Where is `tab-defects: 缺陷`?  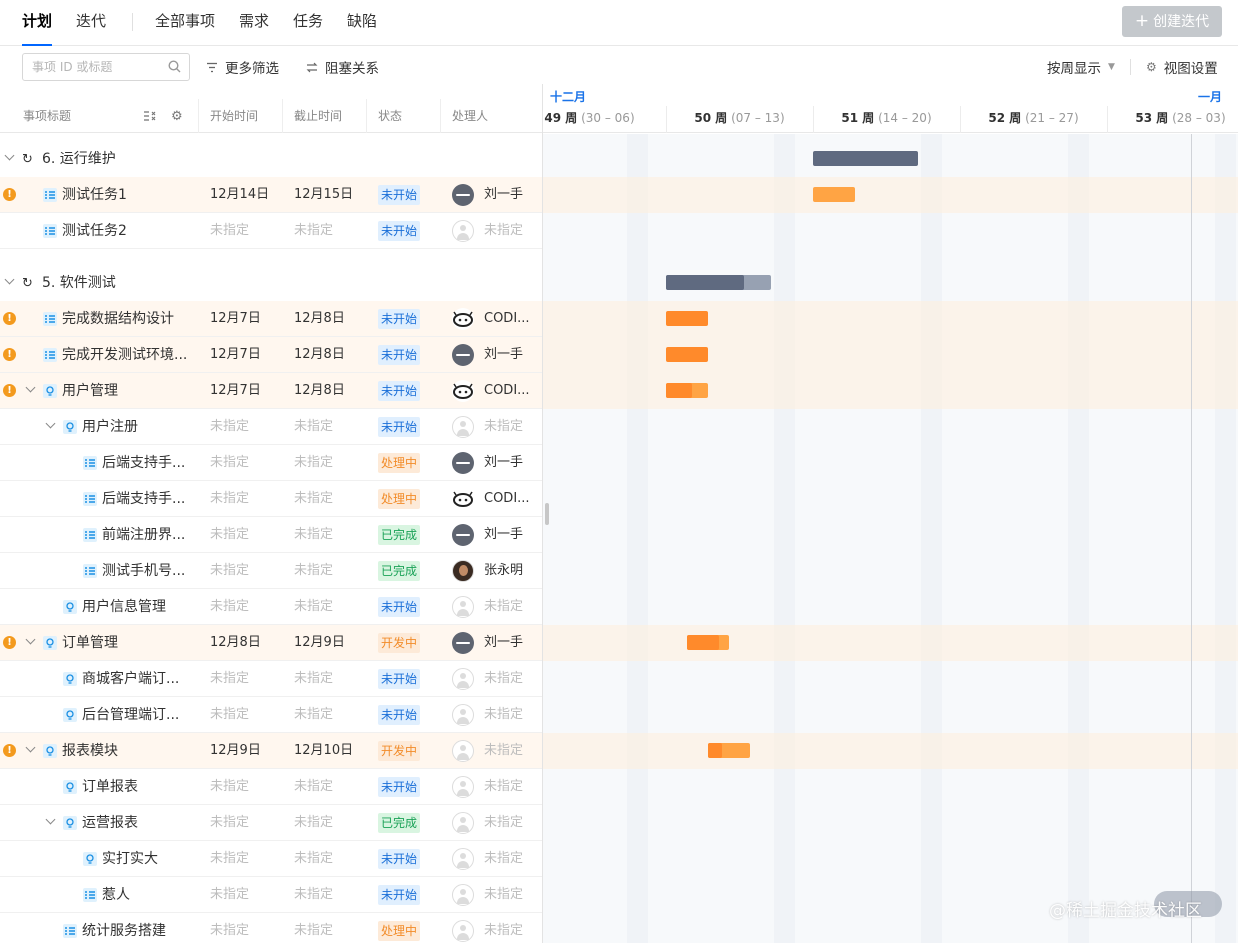 tab-defects: 缺陷 is located at coordinates (362, 23).